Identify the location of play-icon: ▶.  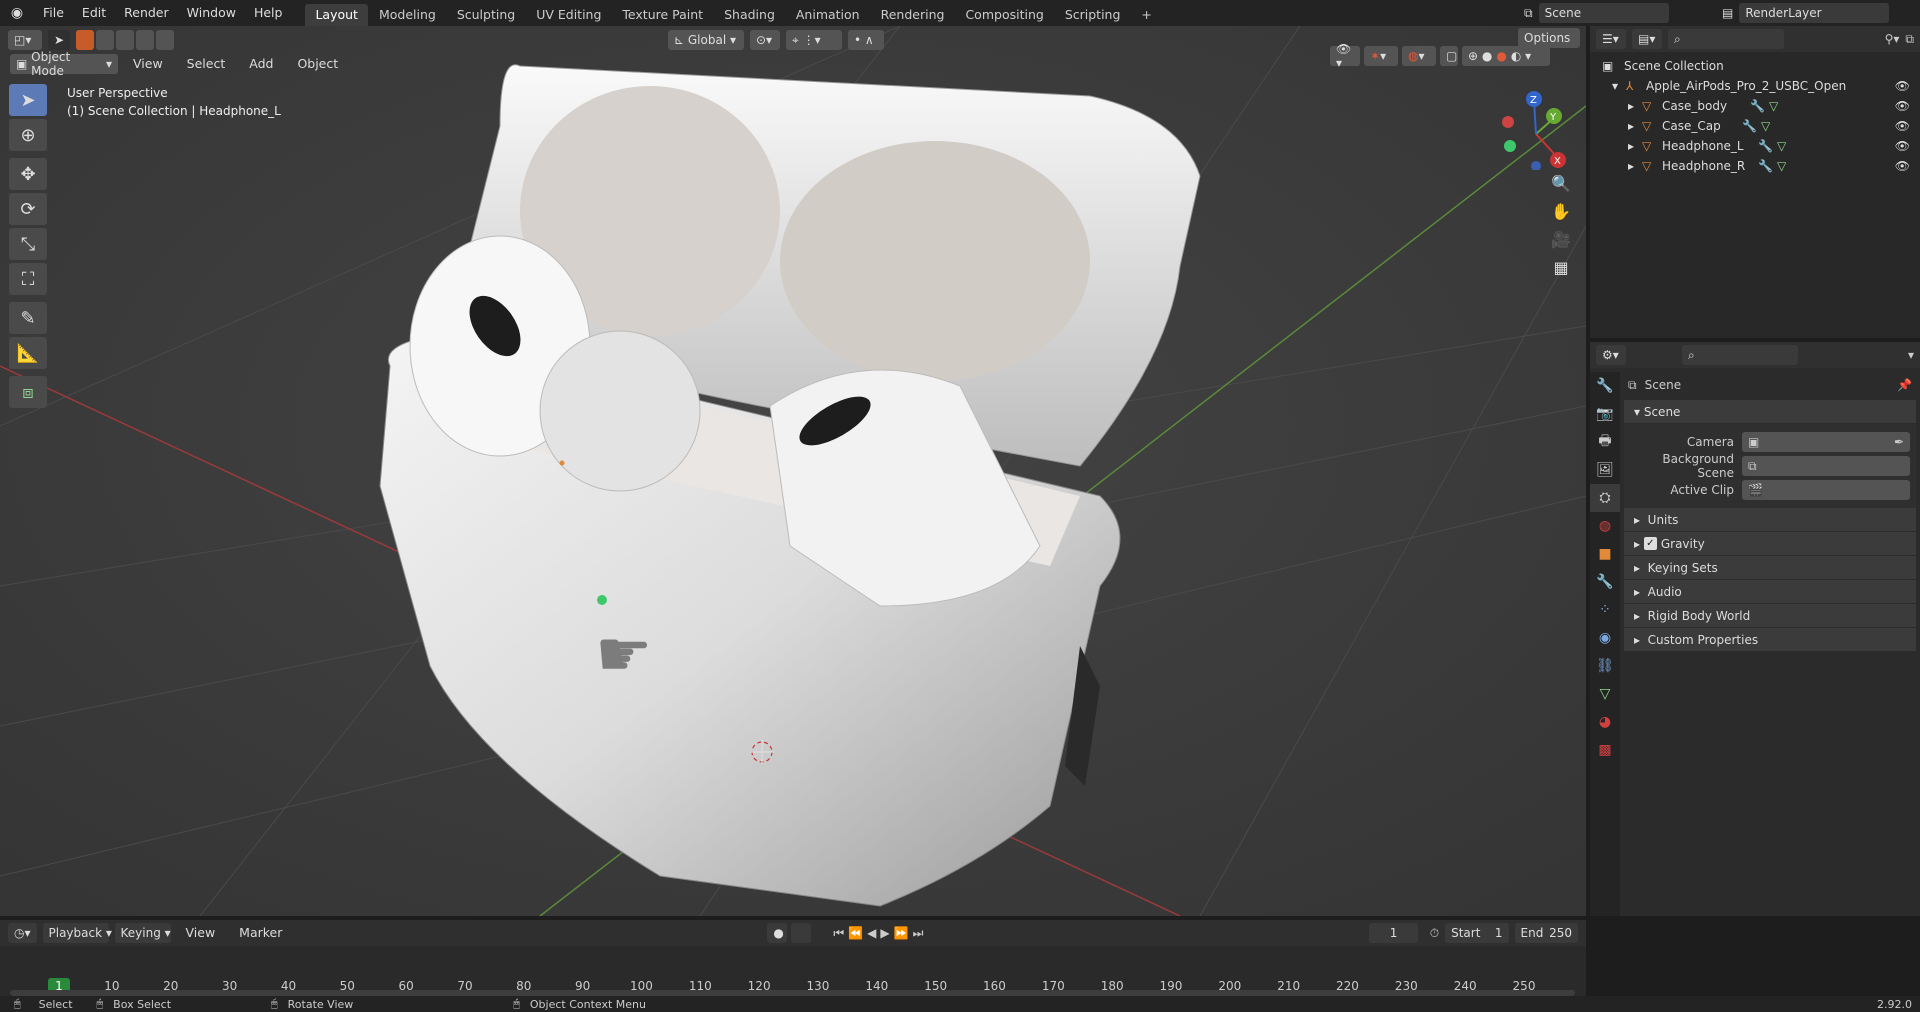
(884, 933).